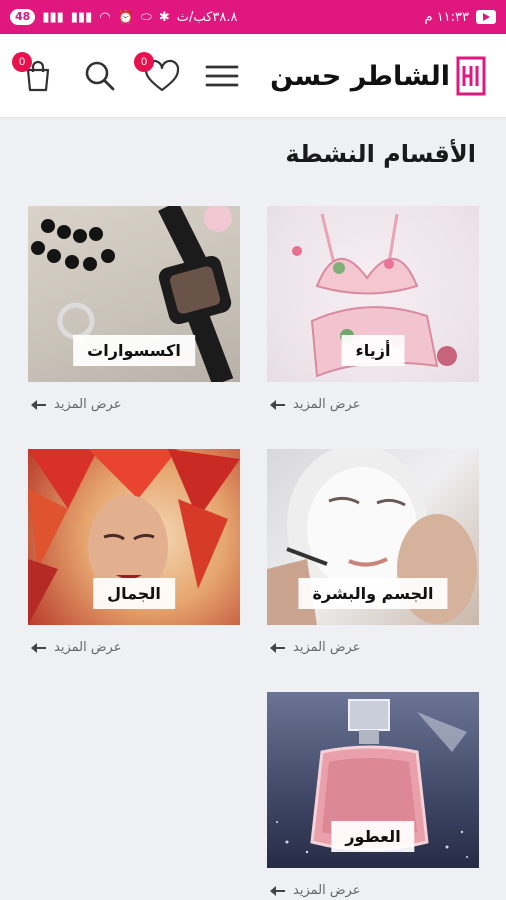  I want to click on fashion-image: أزياء, so click(373, 294).